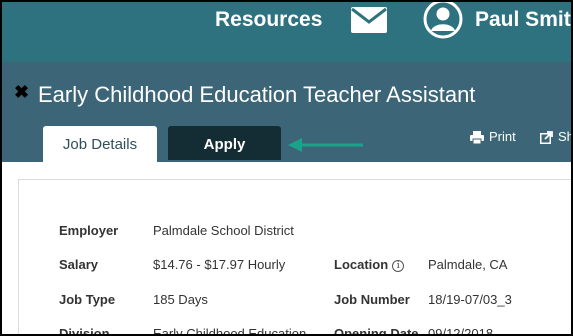 This screenshot has width=573, height=336. I want to click on location-label: Location i, so click(369, 265).